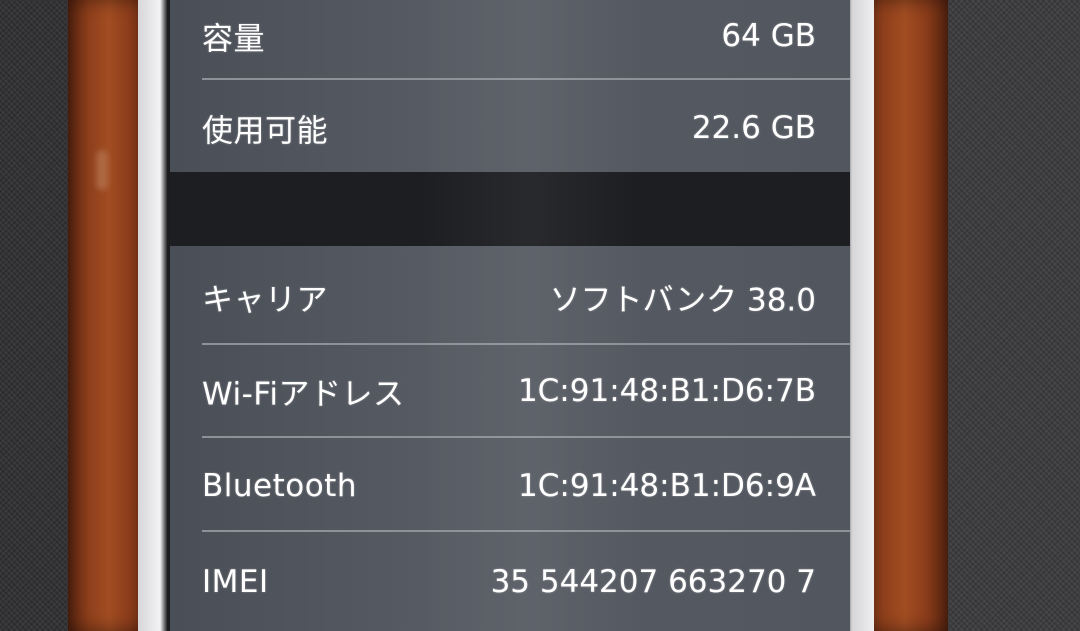  What do you see at coordinates (510, 209) in the screenshot?
I see `section-gap` at bounding box center [510, 209].